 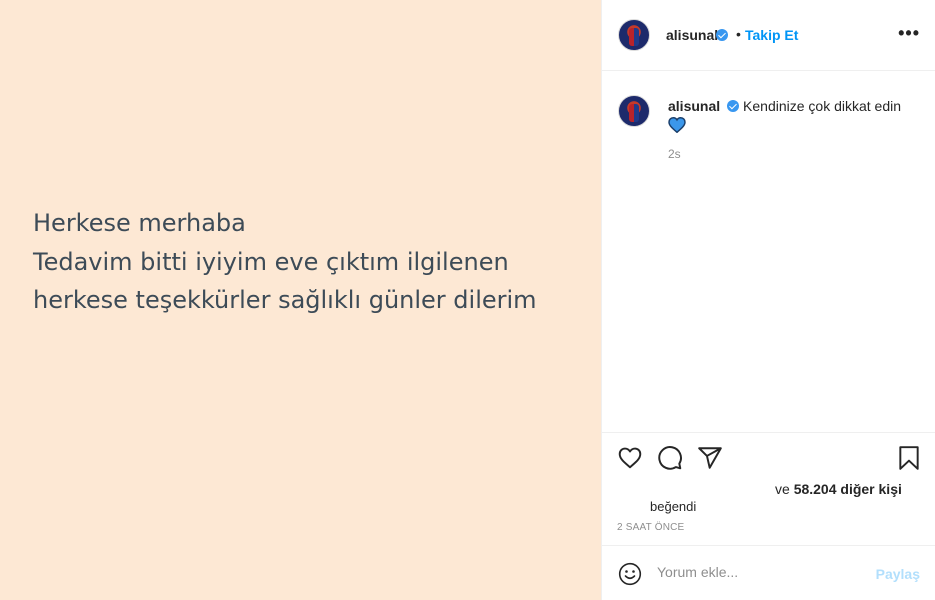 What do you see at coordinates (628, 490) in the screenshot?
I see `liker-avatar` at bounding box center [628, 490].